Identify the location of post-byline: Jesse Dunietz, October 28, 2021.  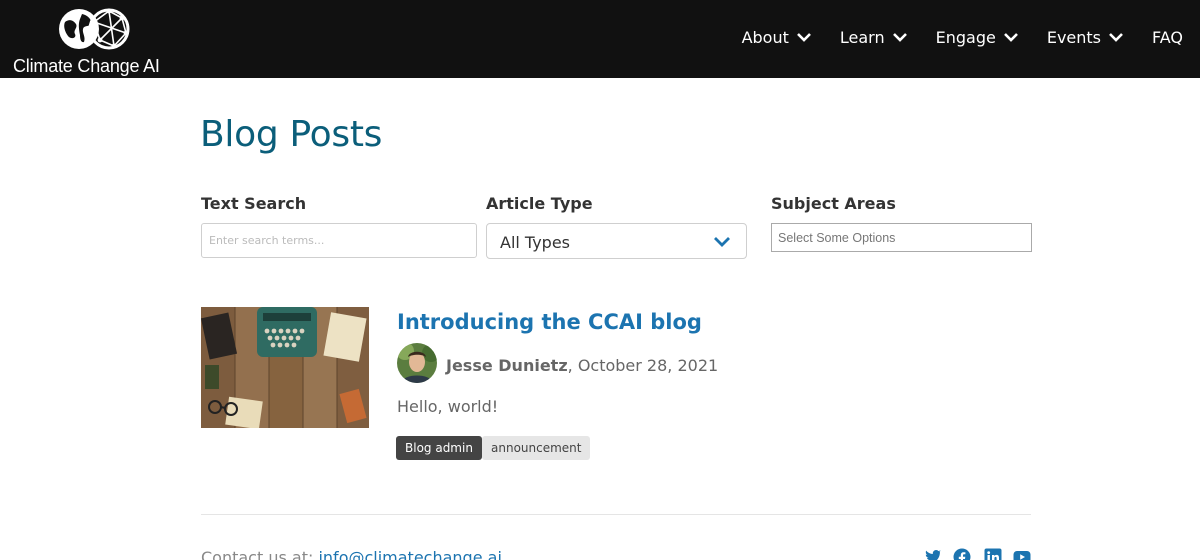
(582, 365).